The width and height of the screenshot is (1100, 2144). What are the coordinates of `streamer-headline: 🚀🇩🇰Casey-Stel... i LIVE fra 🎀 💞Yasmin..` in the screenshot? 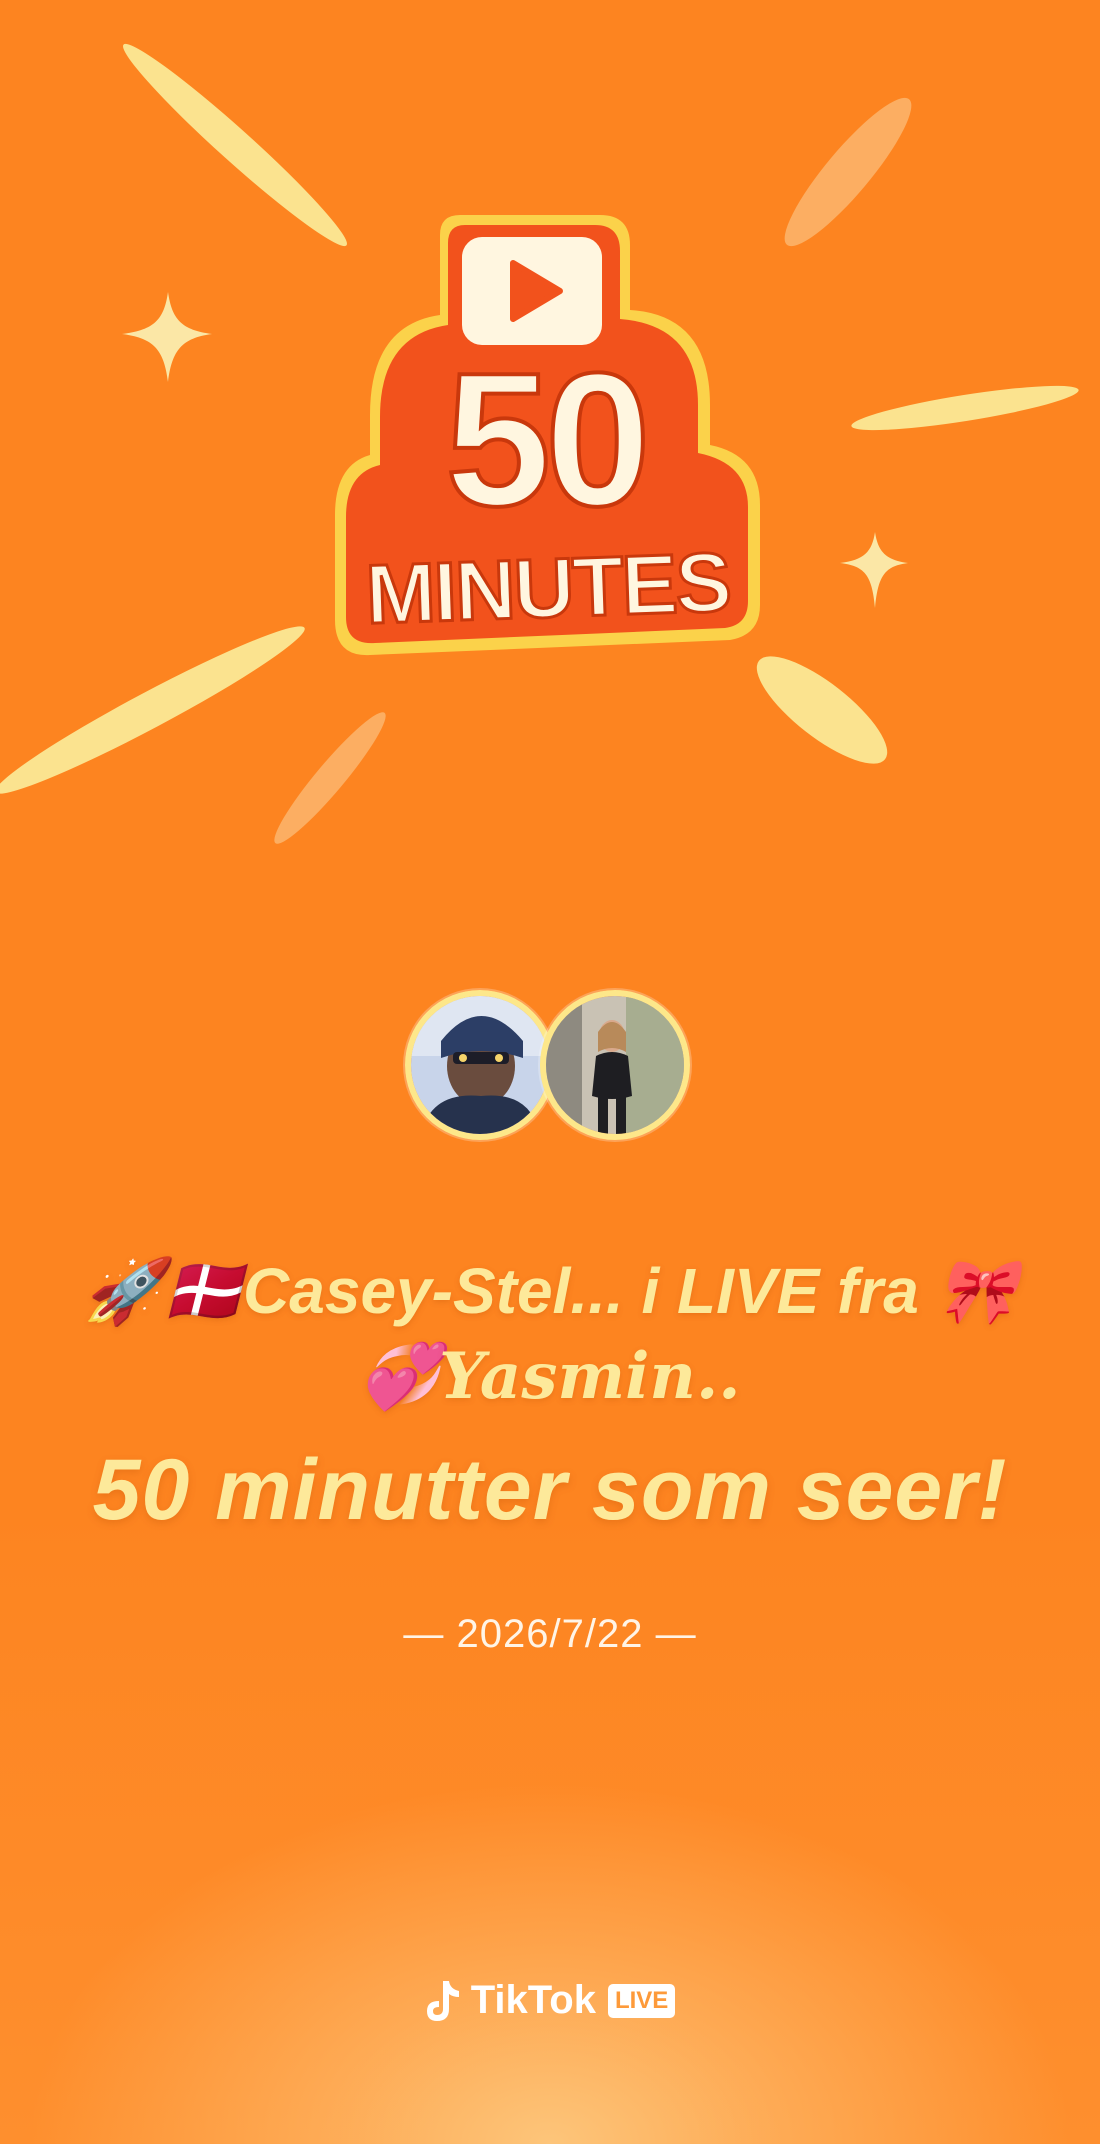 It's located at (550, 1334).